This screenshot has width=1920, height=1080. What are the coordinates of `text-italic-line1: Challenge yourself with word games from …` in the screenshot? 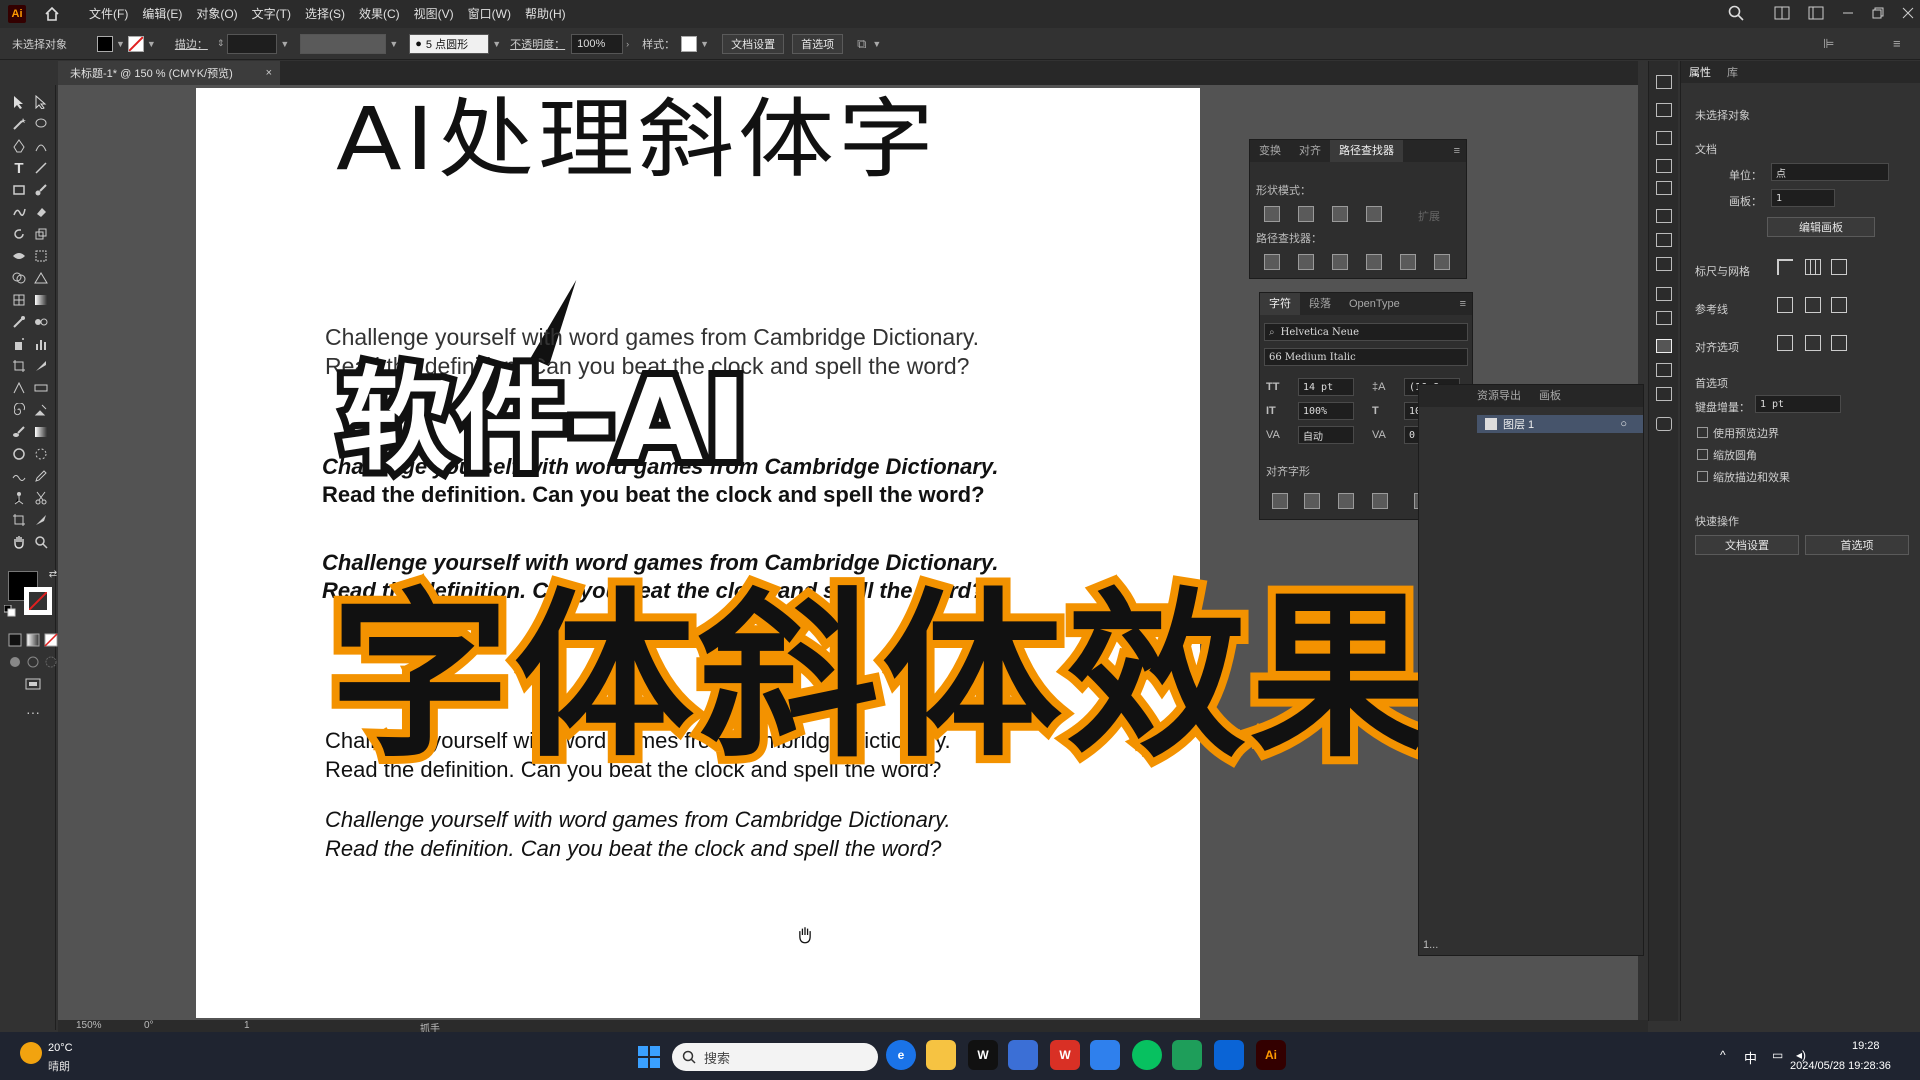 It's located at (638, 820).